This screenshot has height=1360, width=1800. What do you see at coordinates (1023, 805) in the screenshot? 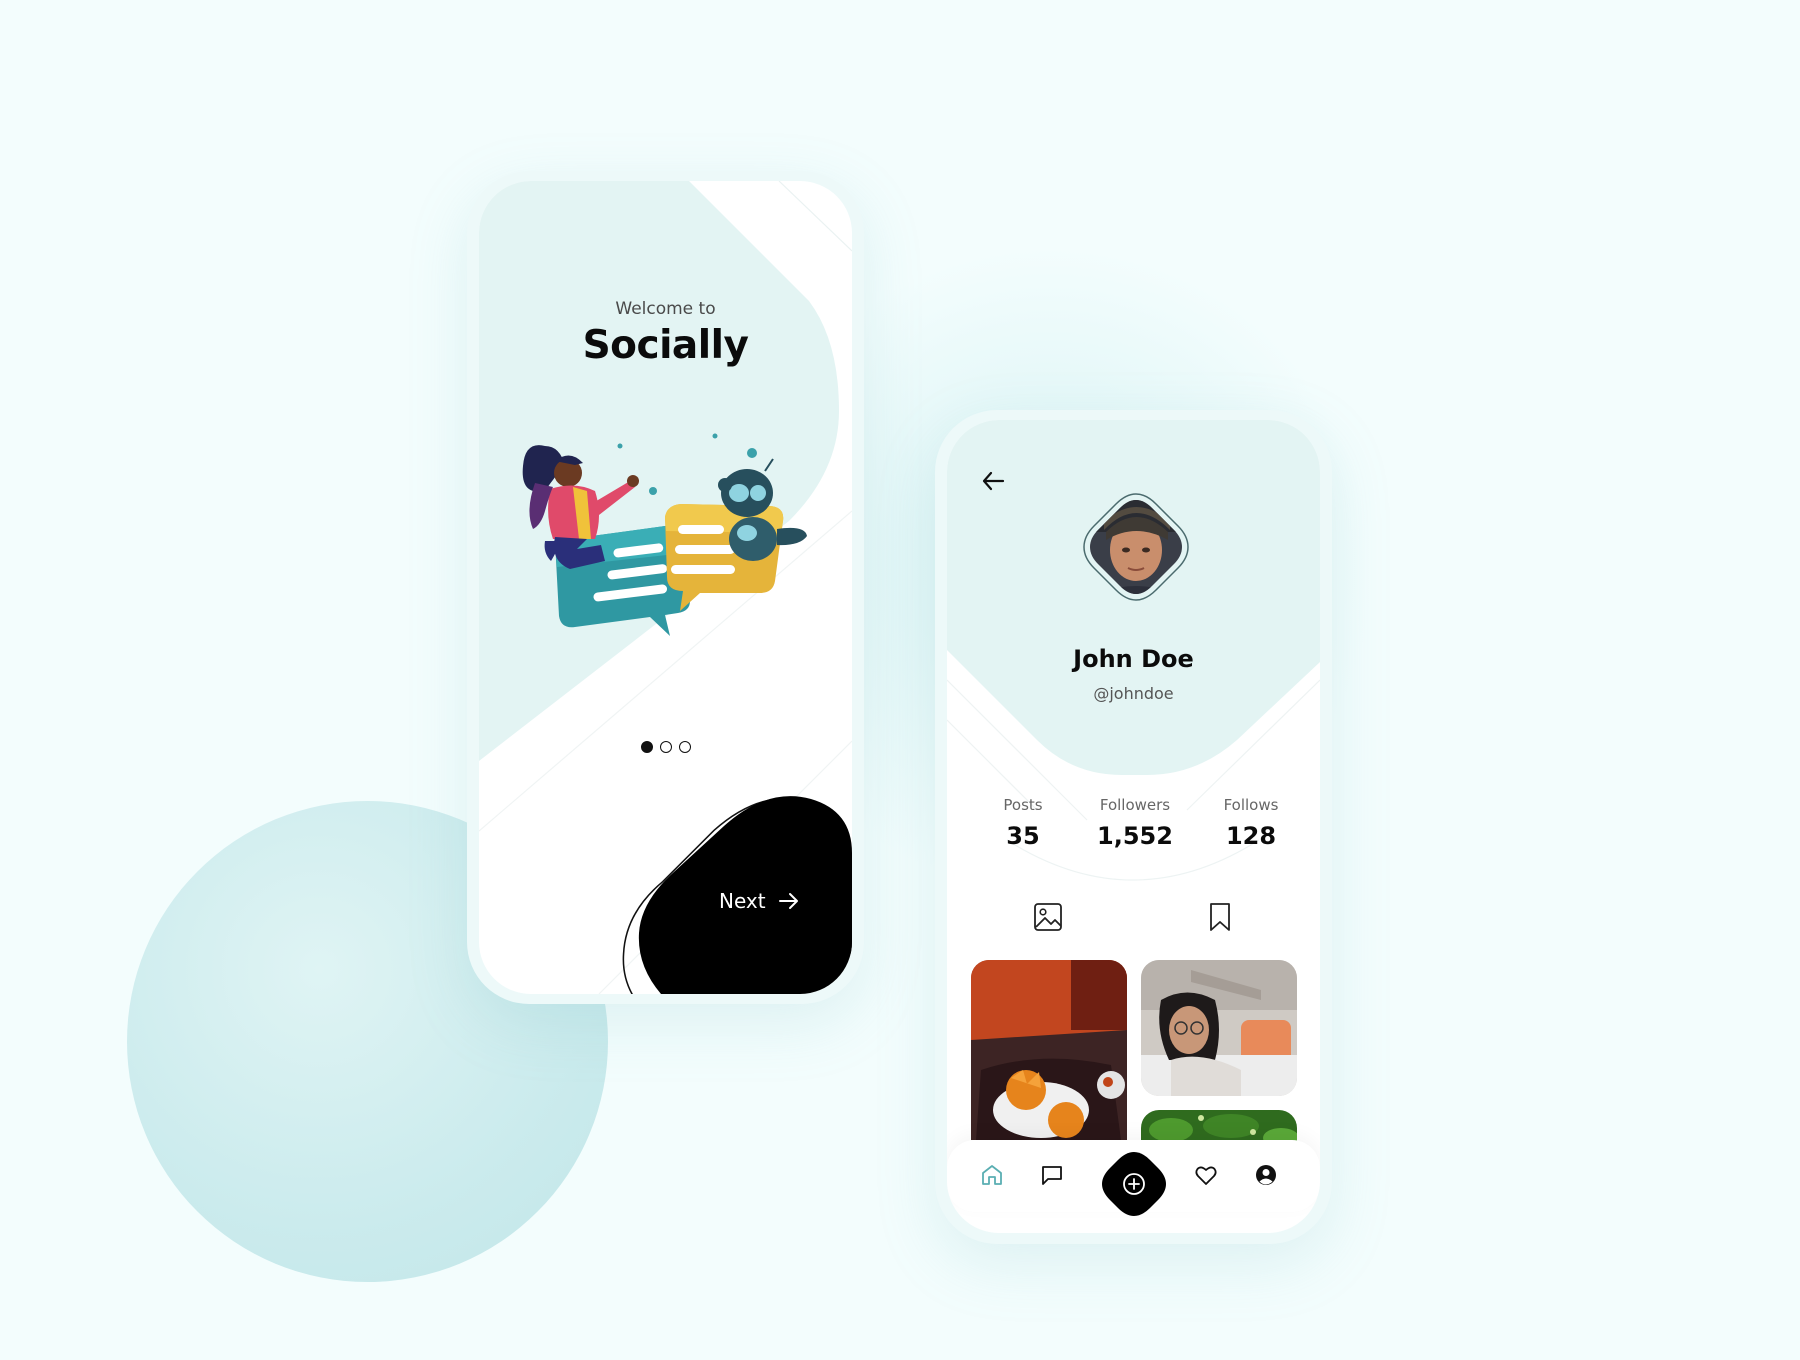
I see `stat-label: Posts` at bounding box center [1023, 805].